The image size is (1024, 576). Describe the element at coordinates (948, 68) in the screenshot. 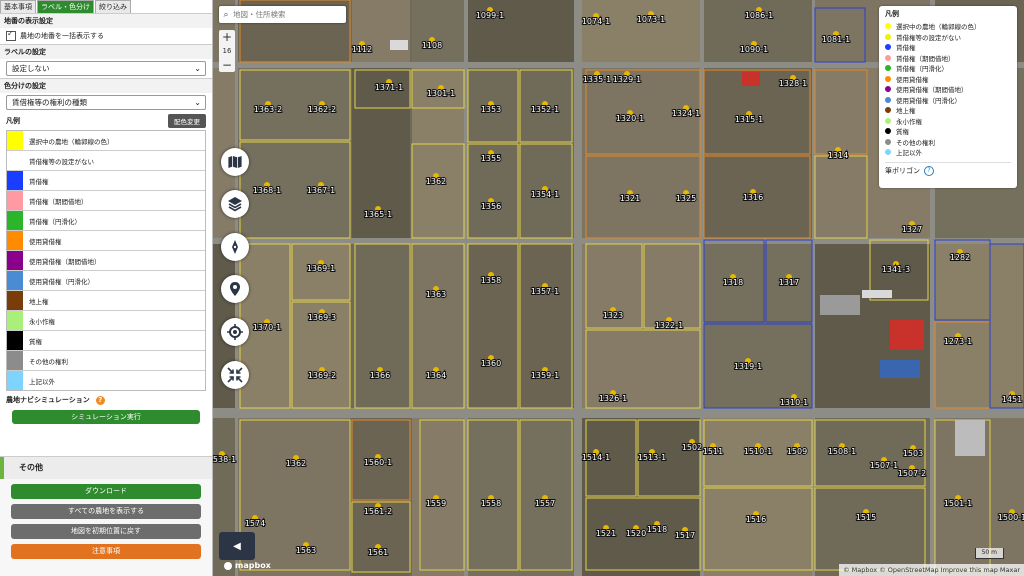

I see `map-legend-item: 賃借権（円滑化）` at that location.